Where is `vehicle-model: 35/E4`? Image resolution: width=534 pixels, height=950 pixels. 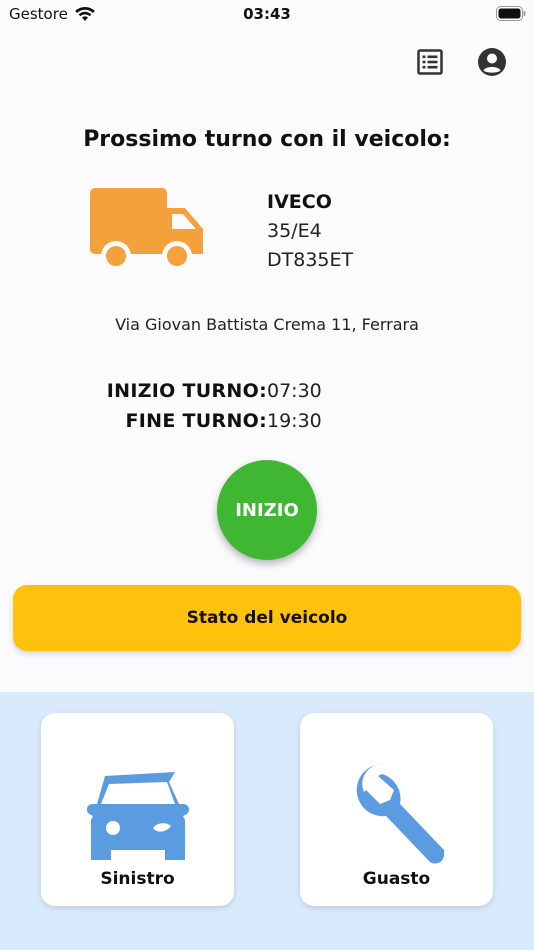
vehicle-model: 35/E4 is located at coordinates (294, 231).